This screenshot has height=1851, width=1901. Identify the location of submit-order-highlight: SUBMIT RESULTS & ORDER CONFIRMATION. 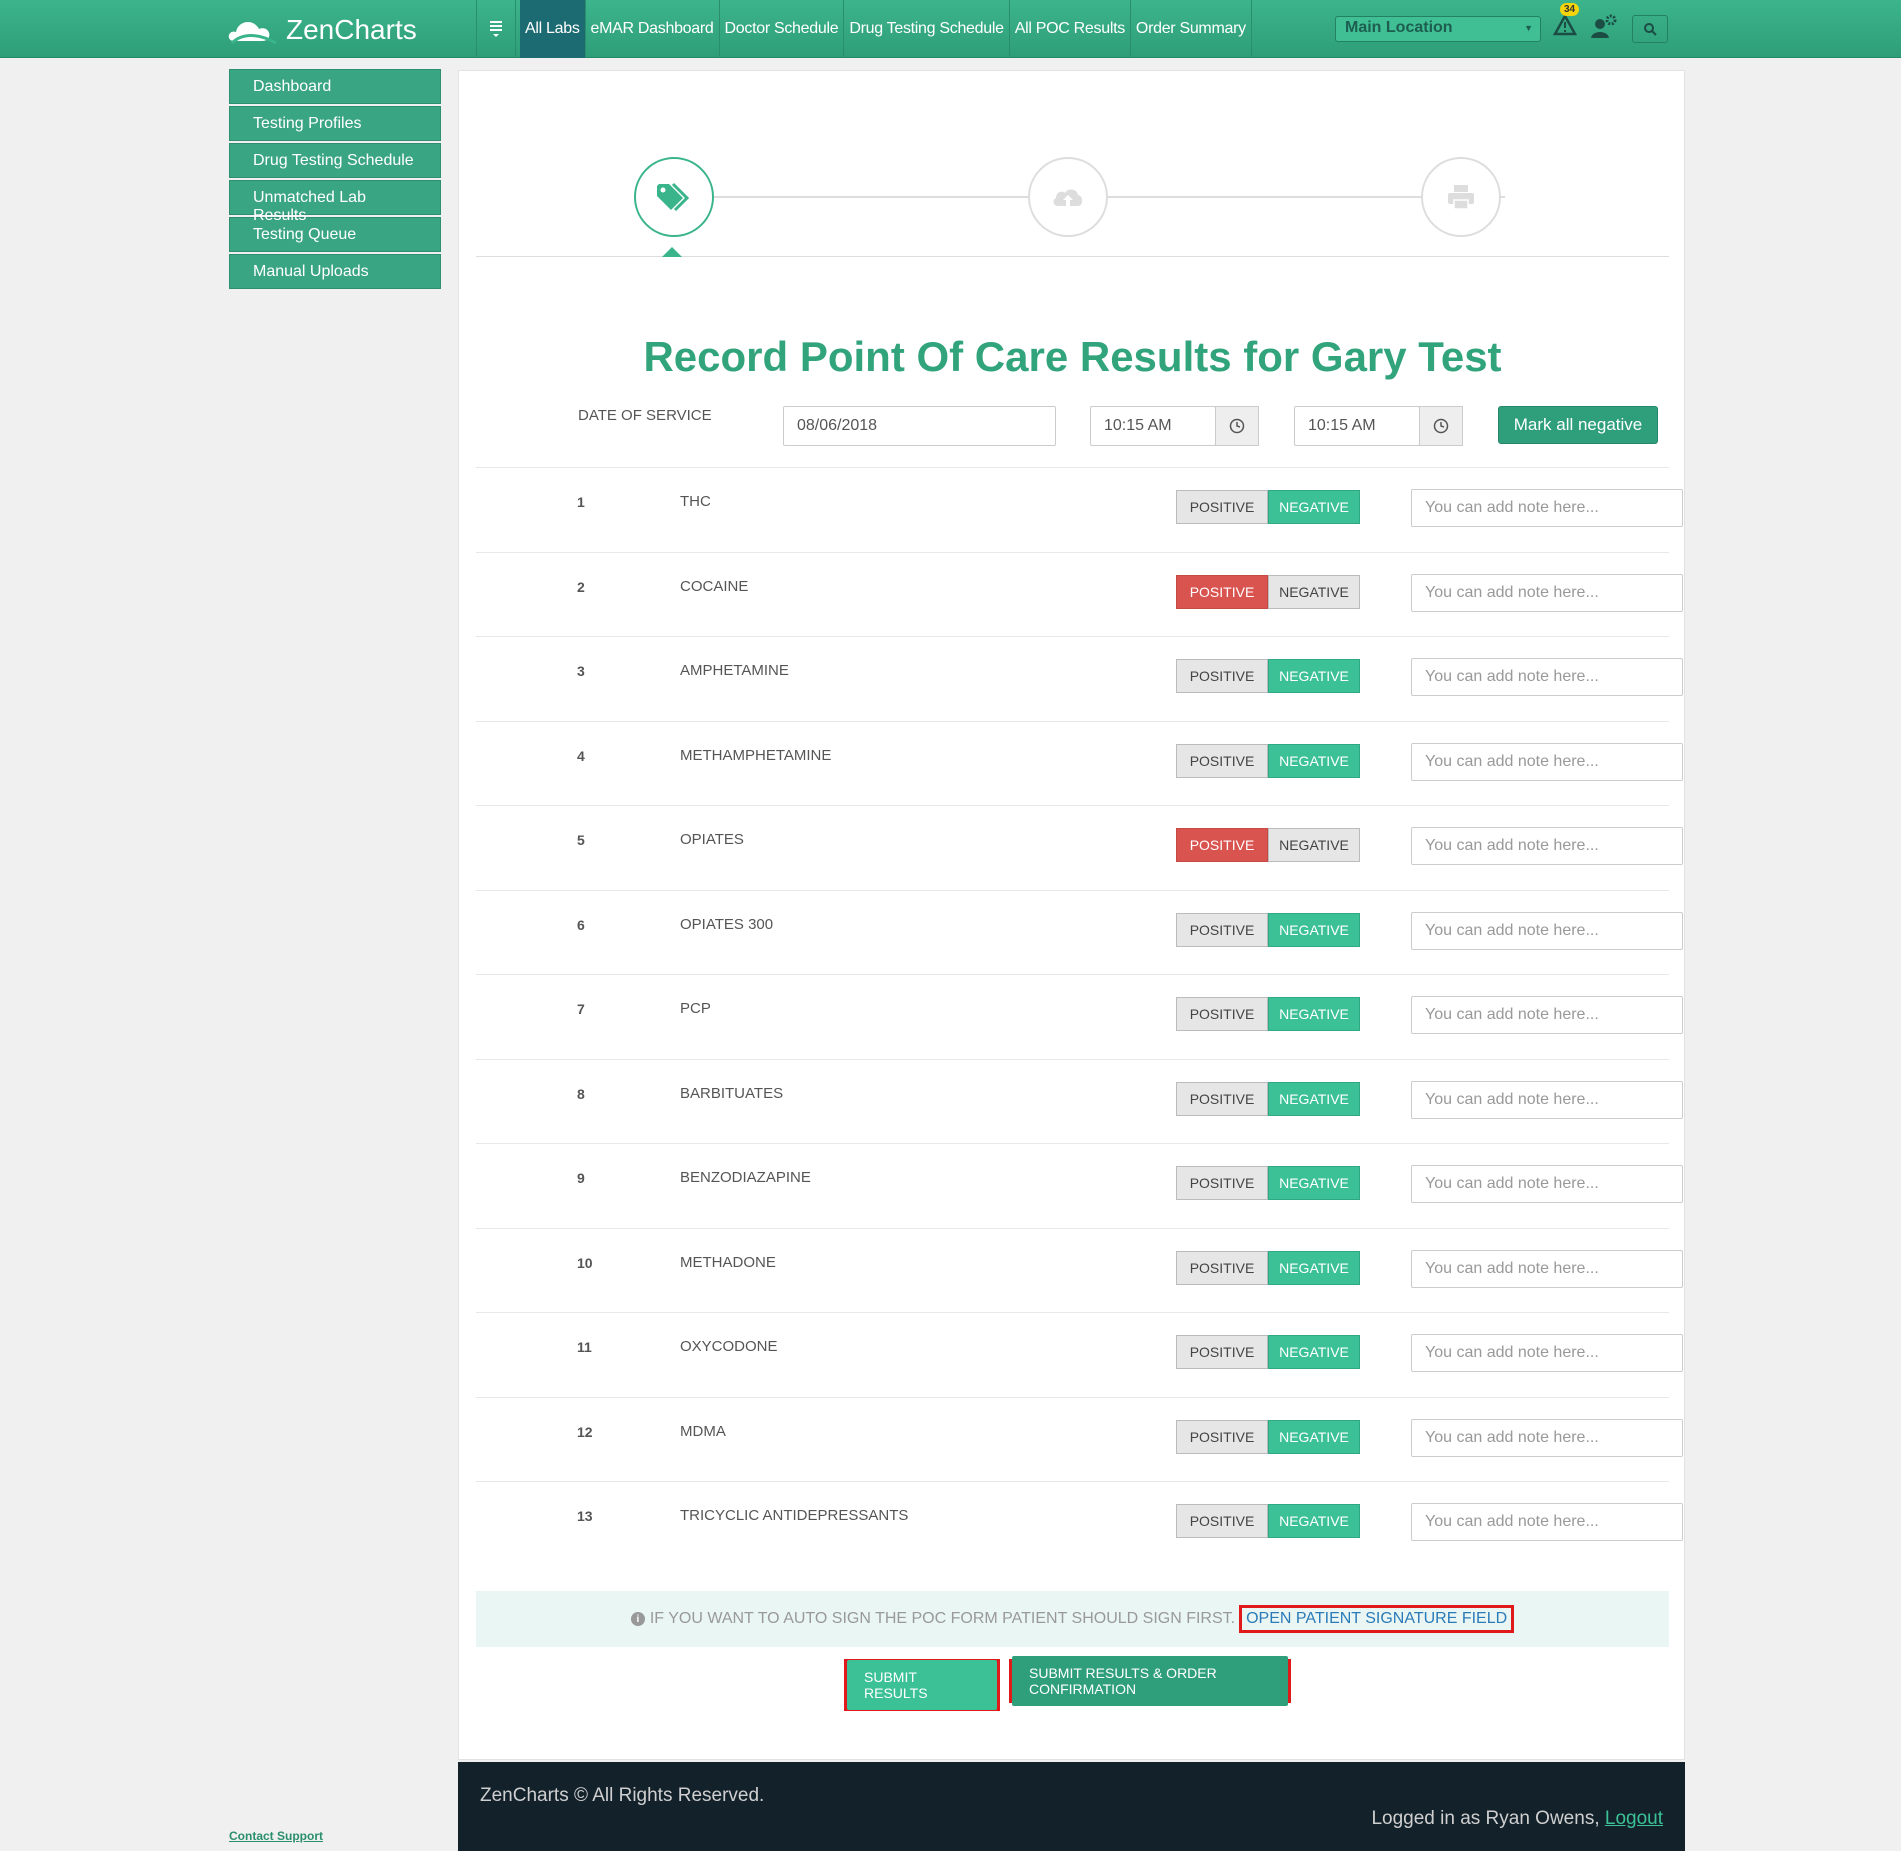
(1150, 1681).